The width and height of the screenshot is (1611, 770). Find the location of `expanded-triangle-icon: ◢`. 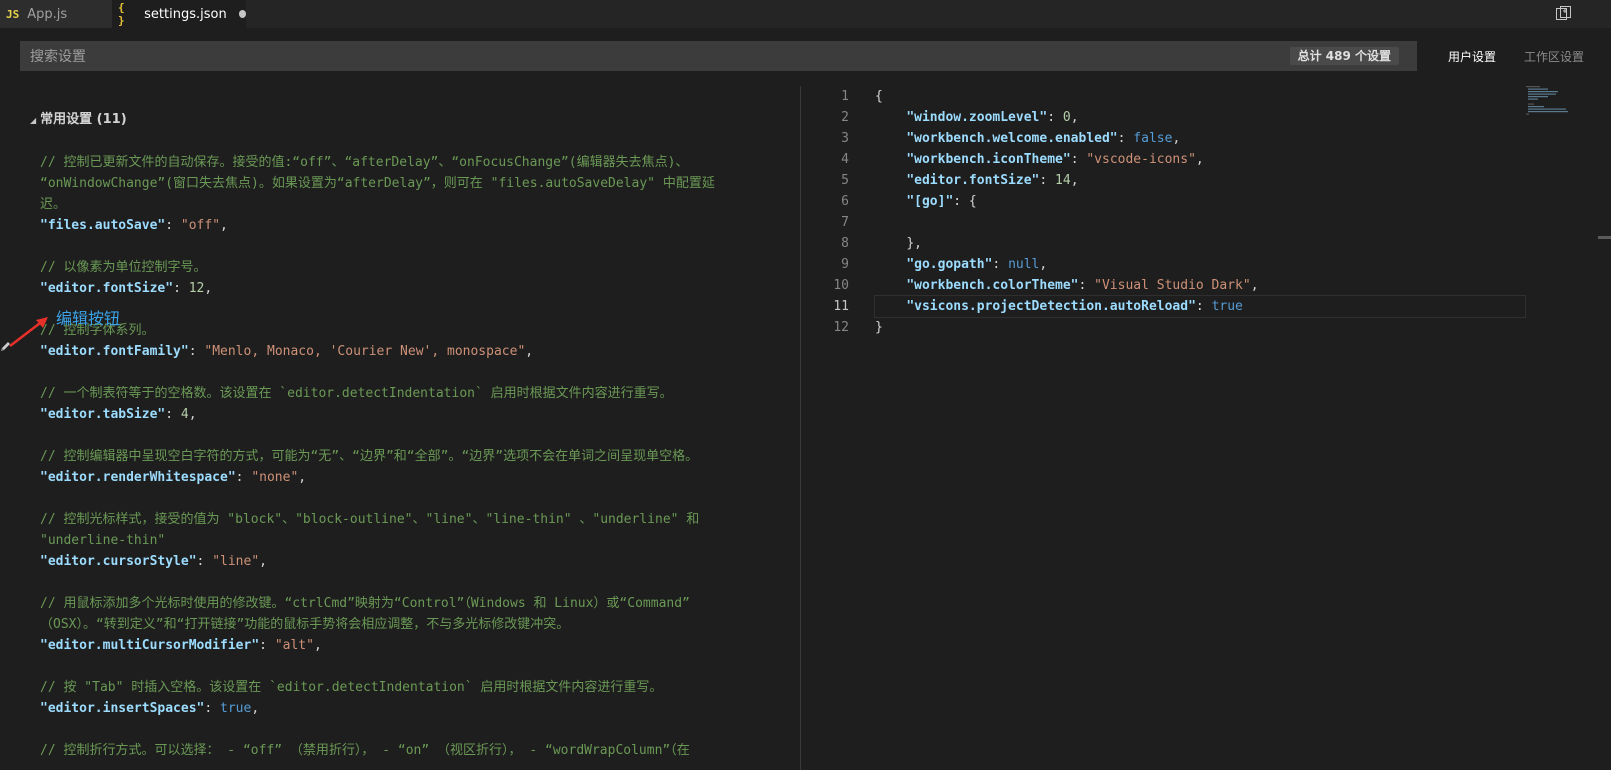

expanded-triangle-icon: ◢ is located at coordinates (33, 120).